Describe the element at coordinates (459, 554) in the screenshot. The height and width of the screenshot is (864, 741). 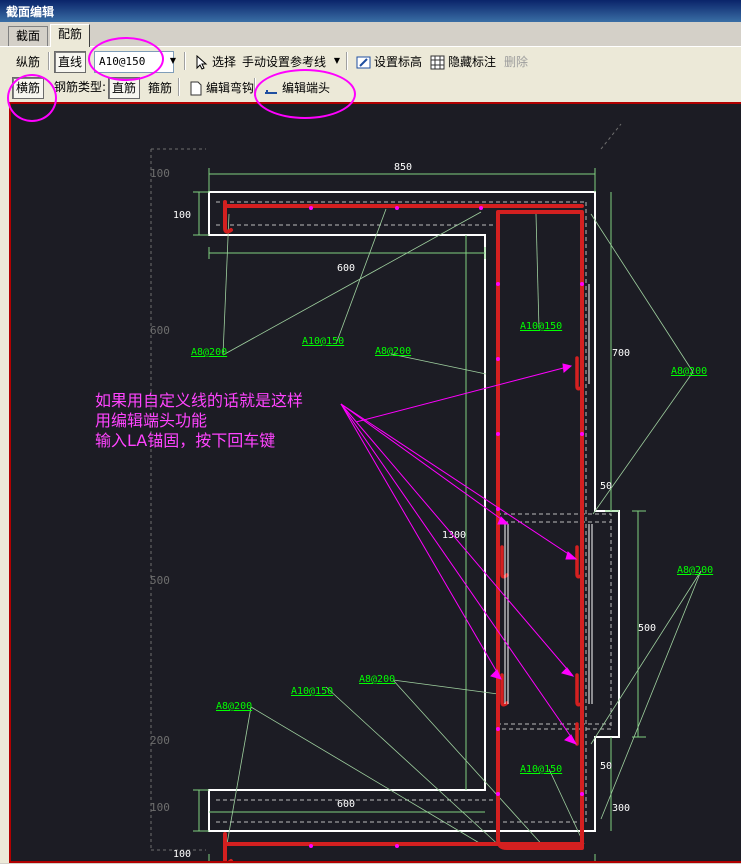
I see `annotation-arrows` at that location.